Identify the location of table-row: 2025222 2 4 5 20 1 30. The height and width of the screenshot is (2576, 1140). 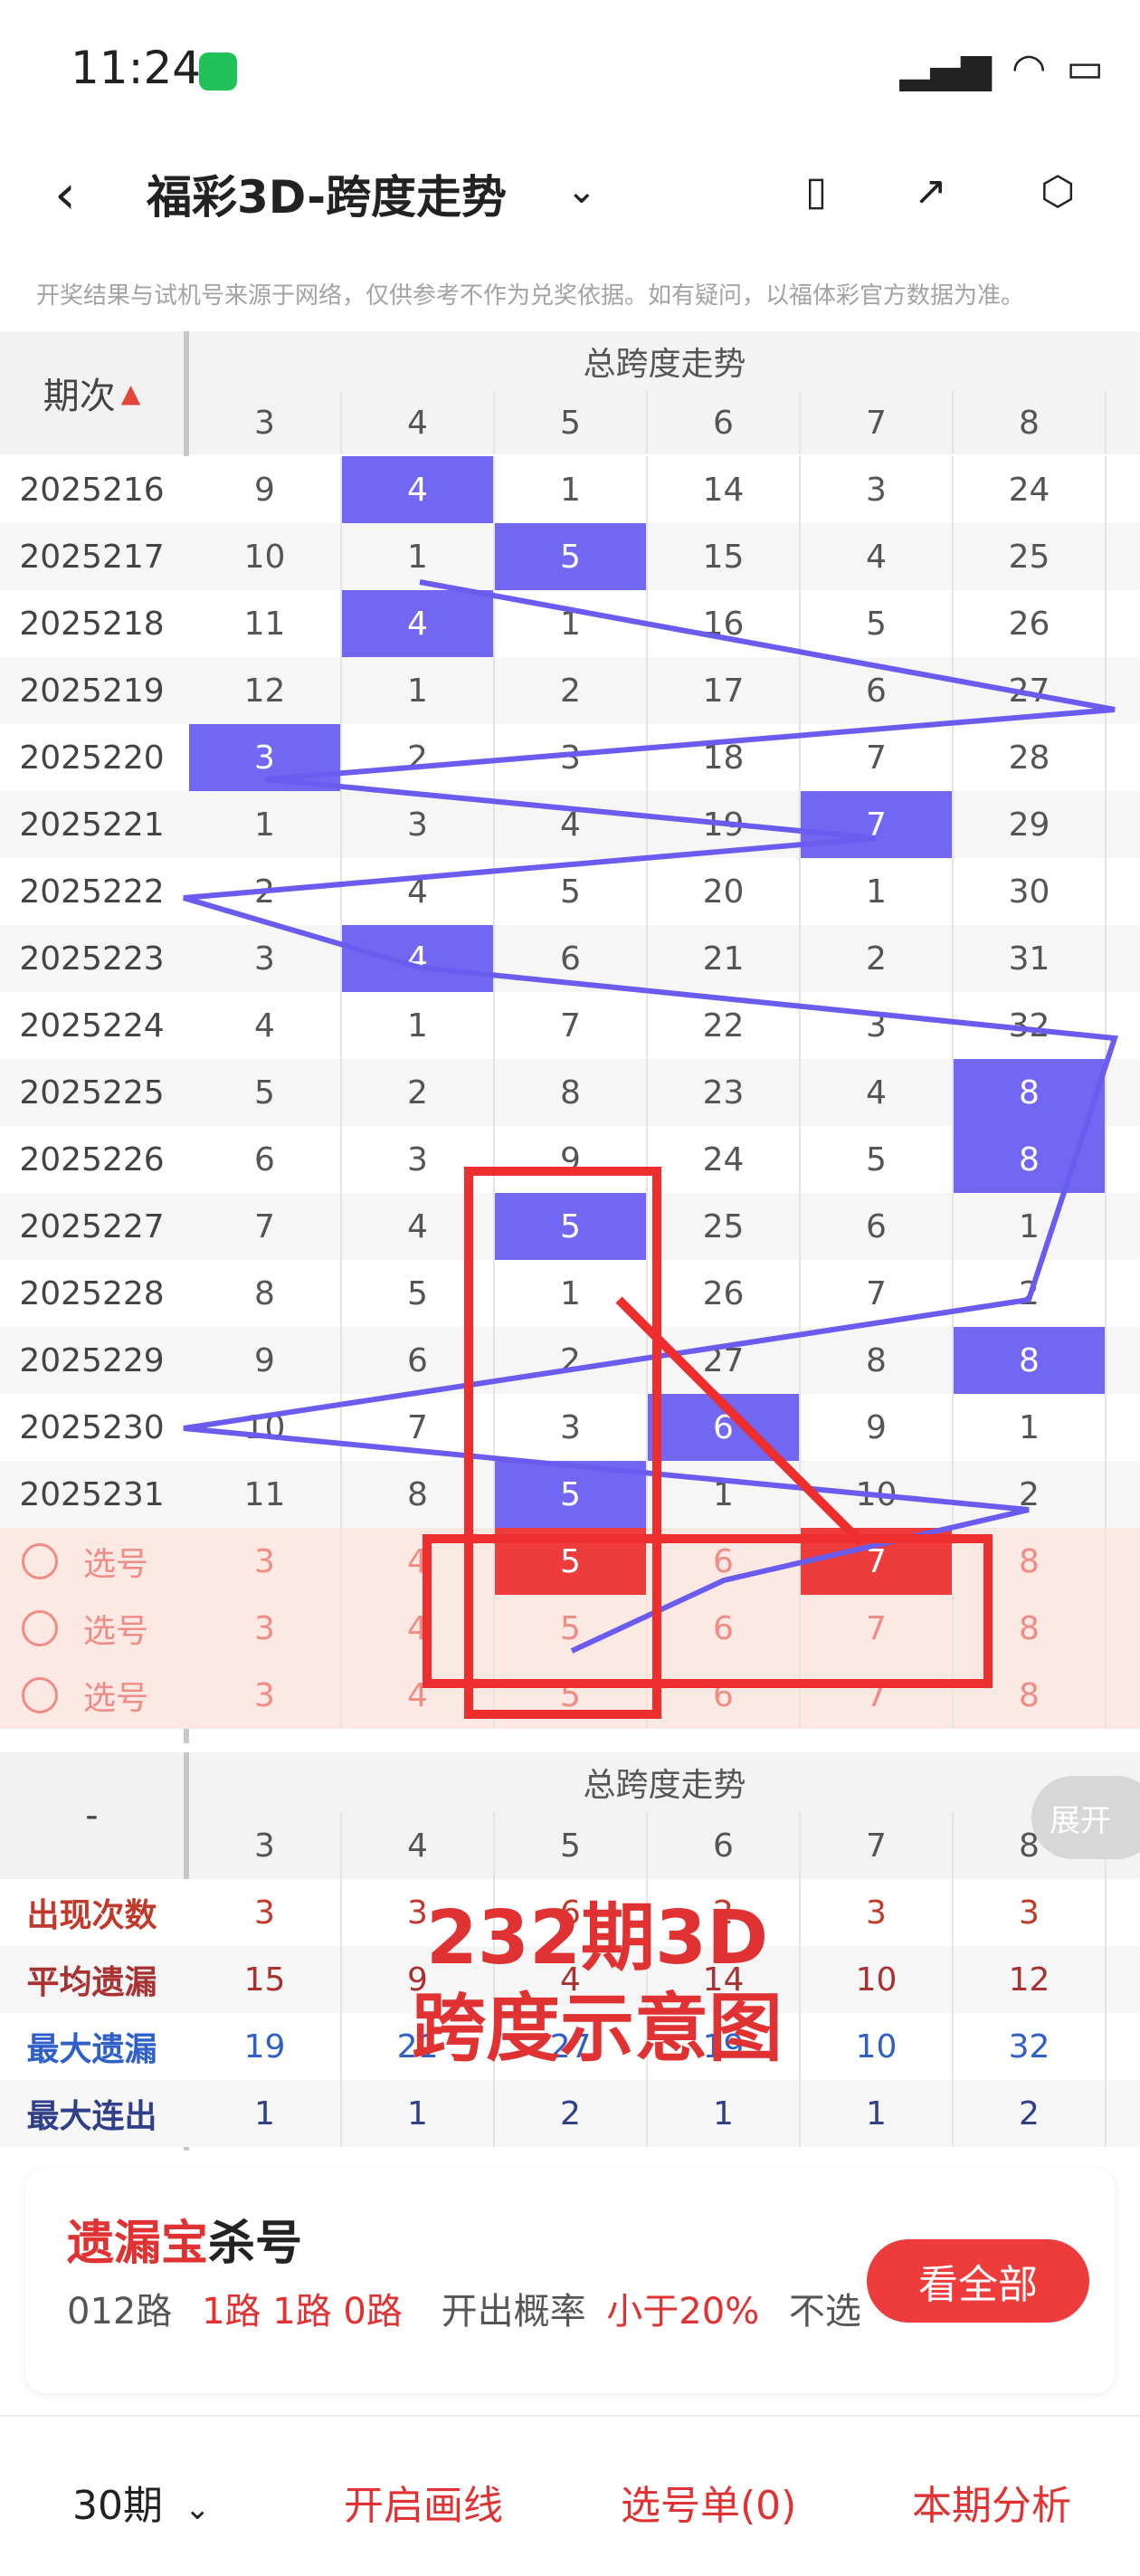
(570, 892).